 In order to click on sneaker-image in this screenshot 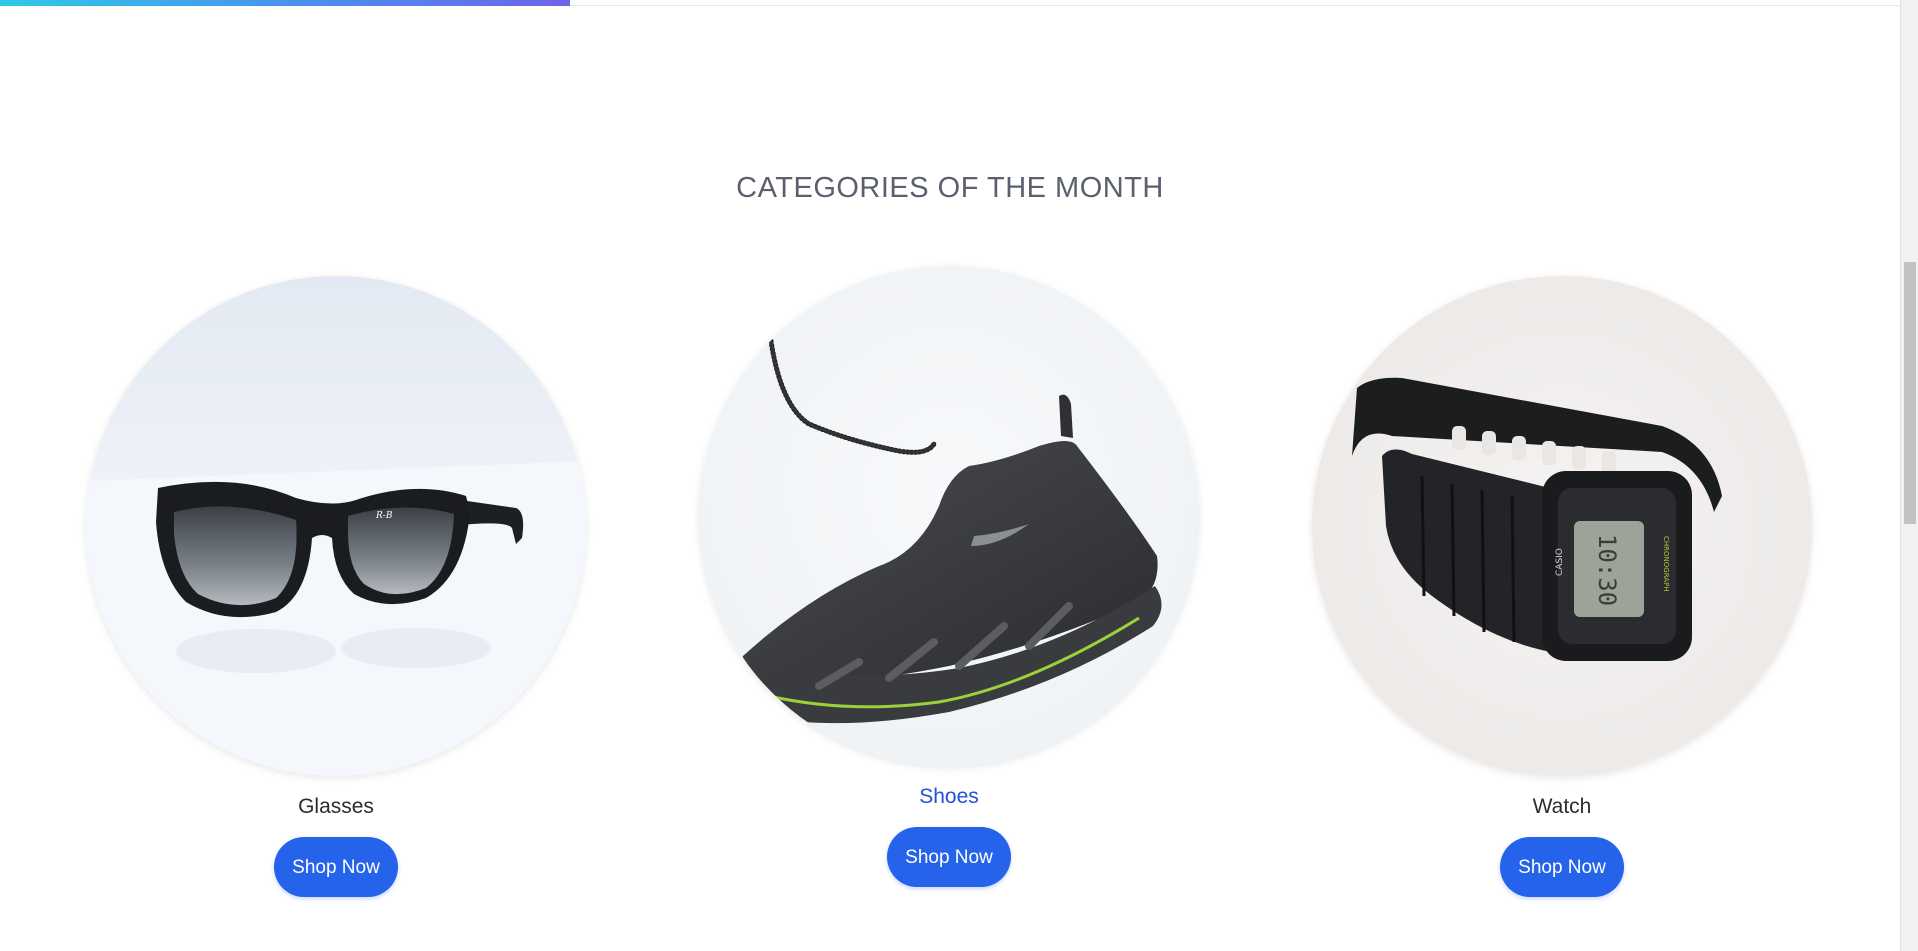, I will do `click(949, 516)`.